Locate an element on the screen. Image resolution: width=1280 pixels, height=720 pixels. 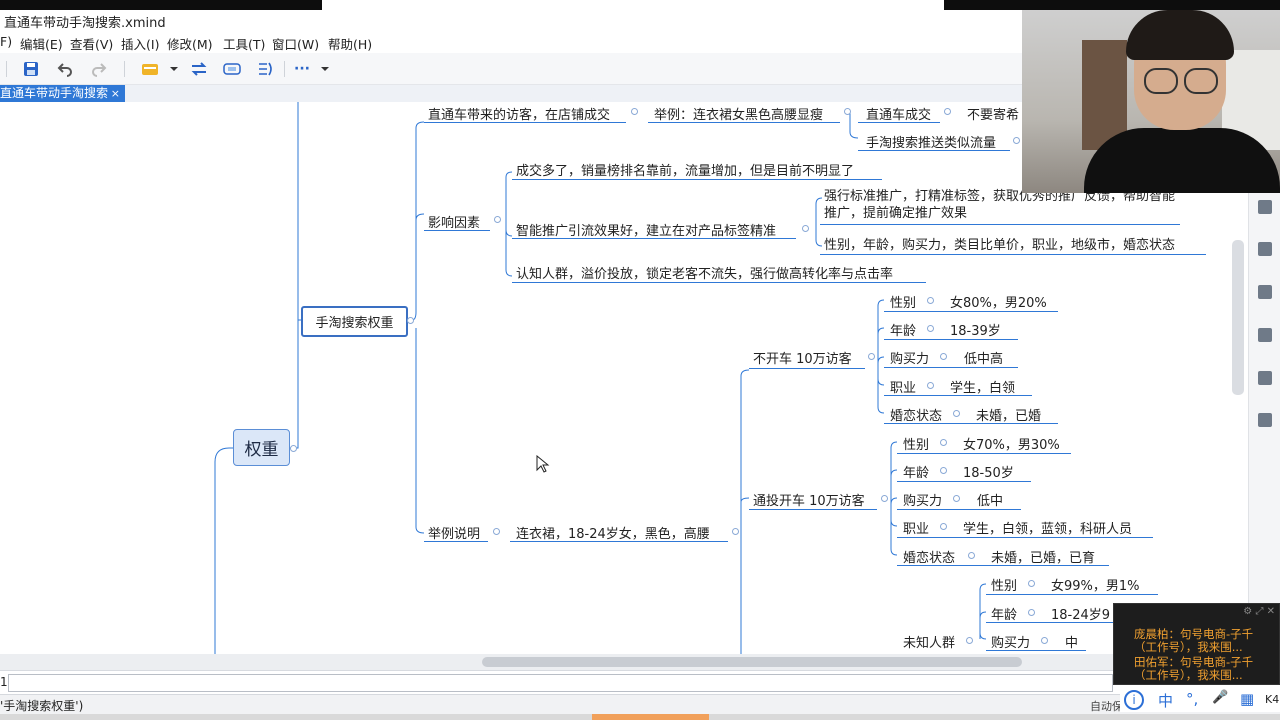
note-icon is located at coordinates (1265, 335).